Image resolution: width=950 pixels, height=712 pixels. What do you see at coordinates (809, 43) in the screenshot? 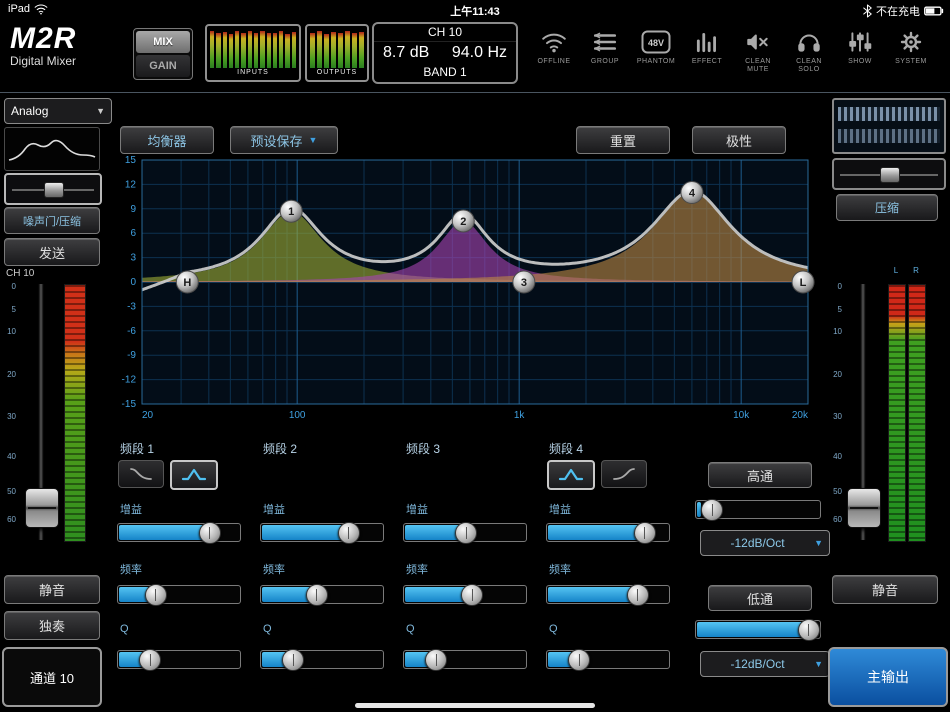
I see `headphones-icon` at bounding box center [809, 43].